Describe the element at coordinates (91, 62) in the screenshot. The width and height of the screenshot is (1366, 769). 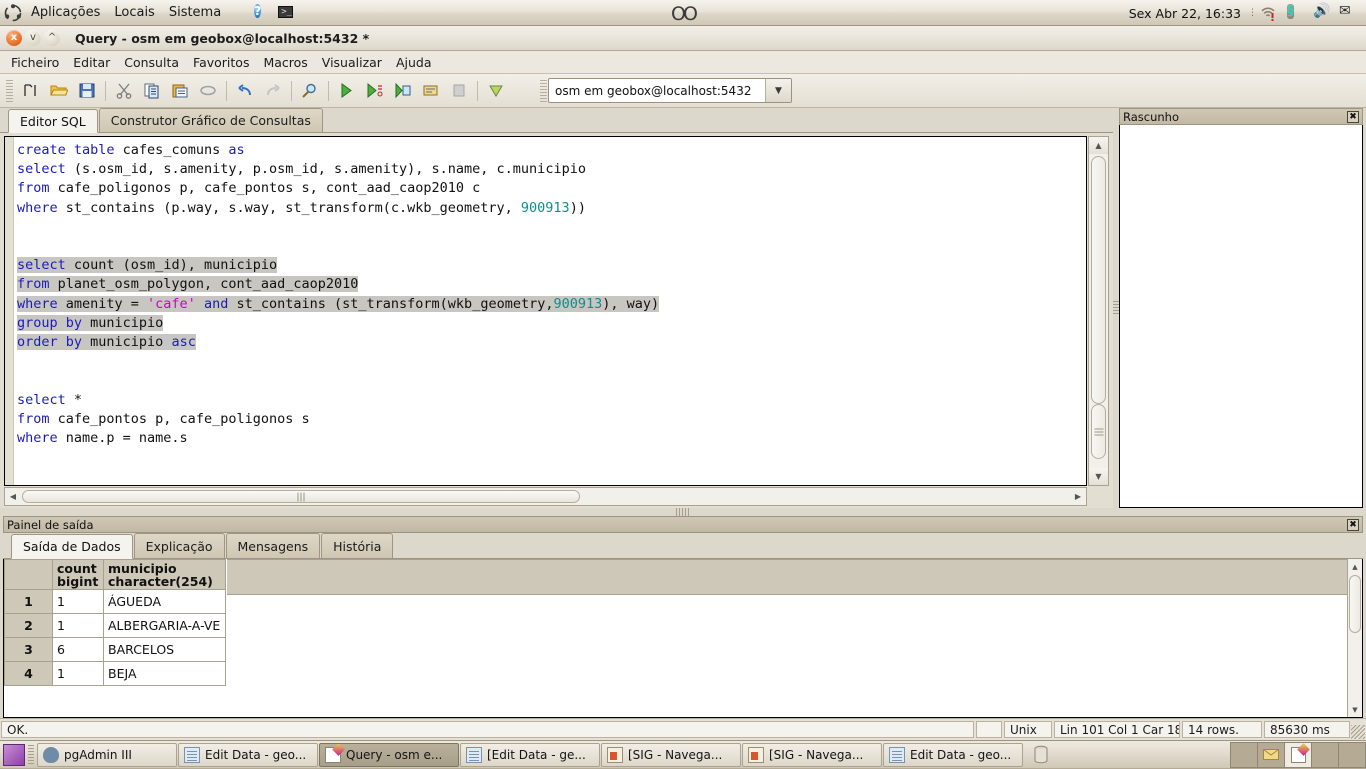
I see `menu-editar: Editar` at that location.